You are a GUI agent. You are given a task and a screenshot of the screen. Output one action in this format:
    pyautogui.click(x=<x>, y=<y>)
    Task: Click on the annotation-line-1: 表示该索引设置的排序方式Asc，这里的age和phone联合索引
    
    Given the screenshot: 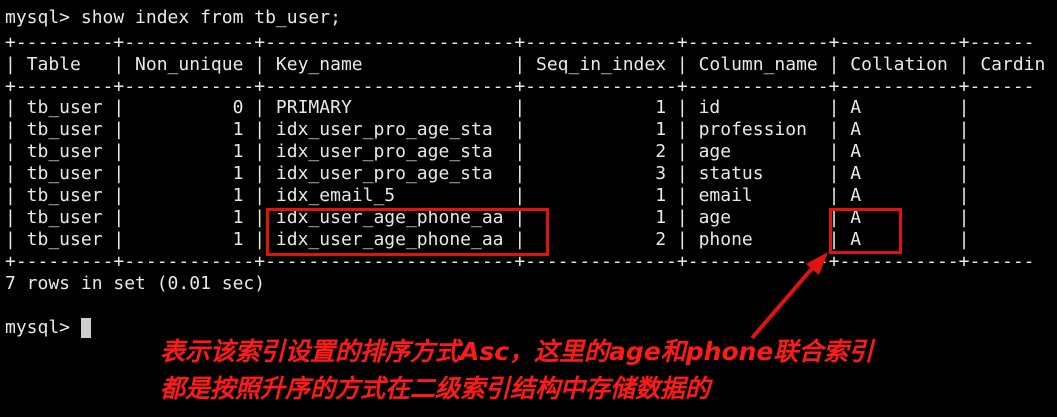 What is the action you would take?
    pyautogui.click(x=517, y=351)
    